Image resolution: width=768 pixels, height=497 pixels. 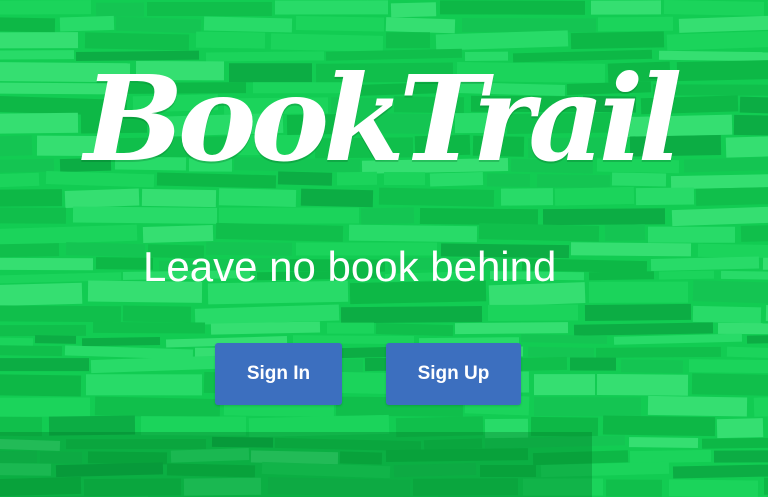 What do you see at coordinates (350, 266) in the screenshot?
I see `tagline: Leave no book behind` at bounding box center [350, 266].